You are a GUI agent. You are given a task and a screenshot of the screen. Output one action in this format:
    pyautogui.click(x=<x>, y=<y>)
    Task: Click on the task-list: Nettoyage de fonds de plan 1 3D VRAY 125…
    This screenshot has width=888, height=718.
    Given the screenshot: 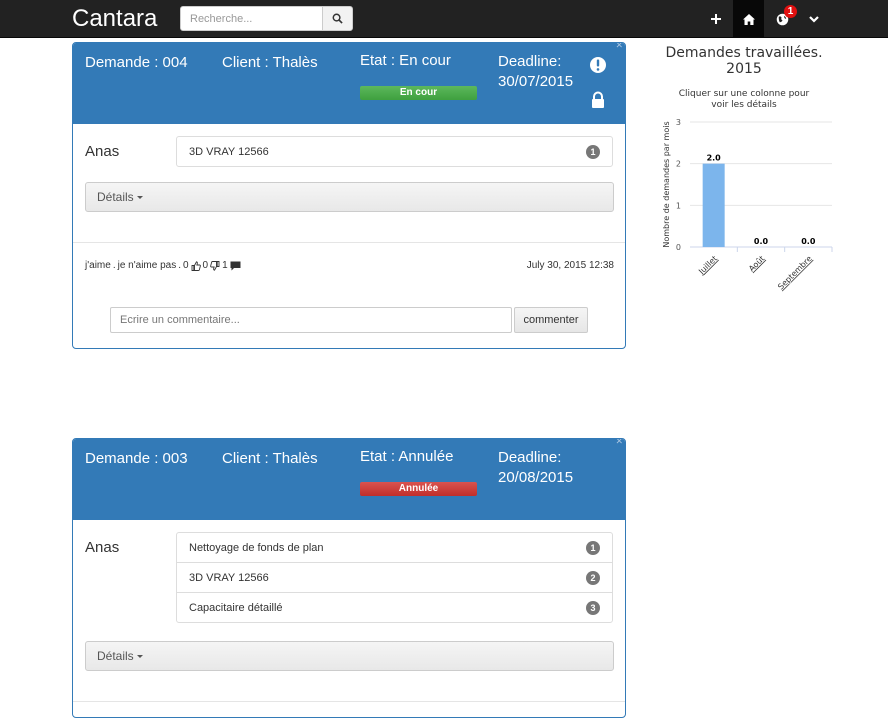 What is the action you would take?
    pyautogui.click(x=394, y=577)
    